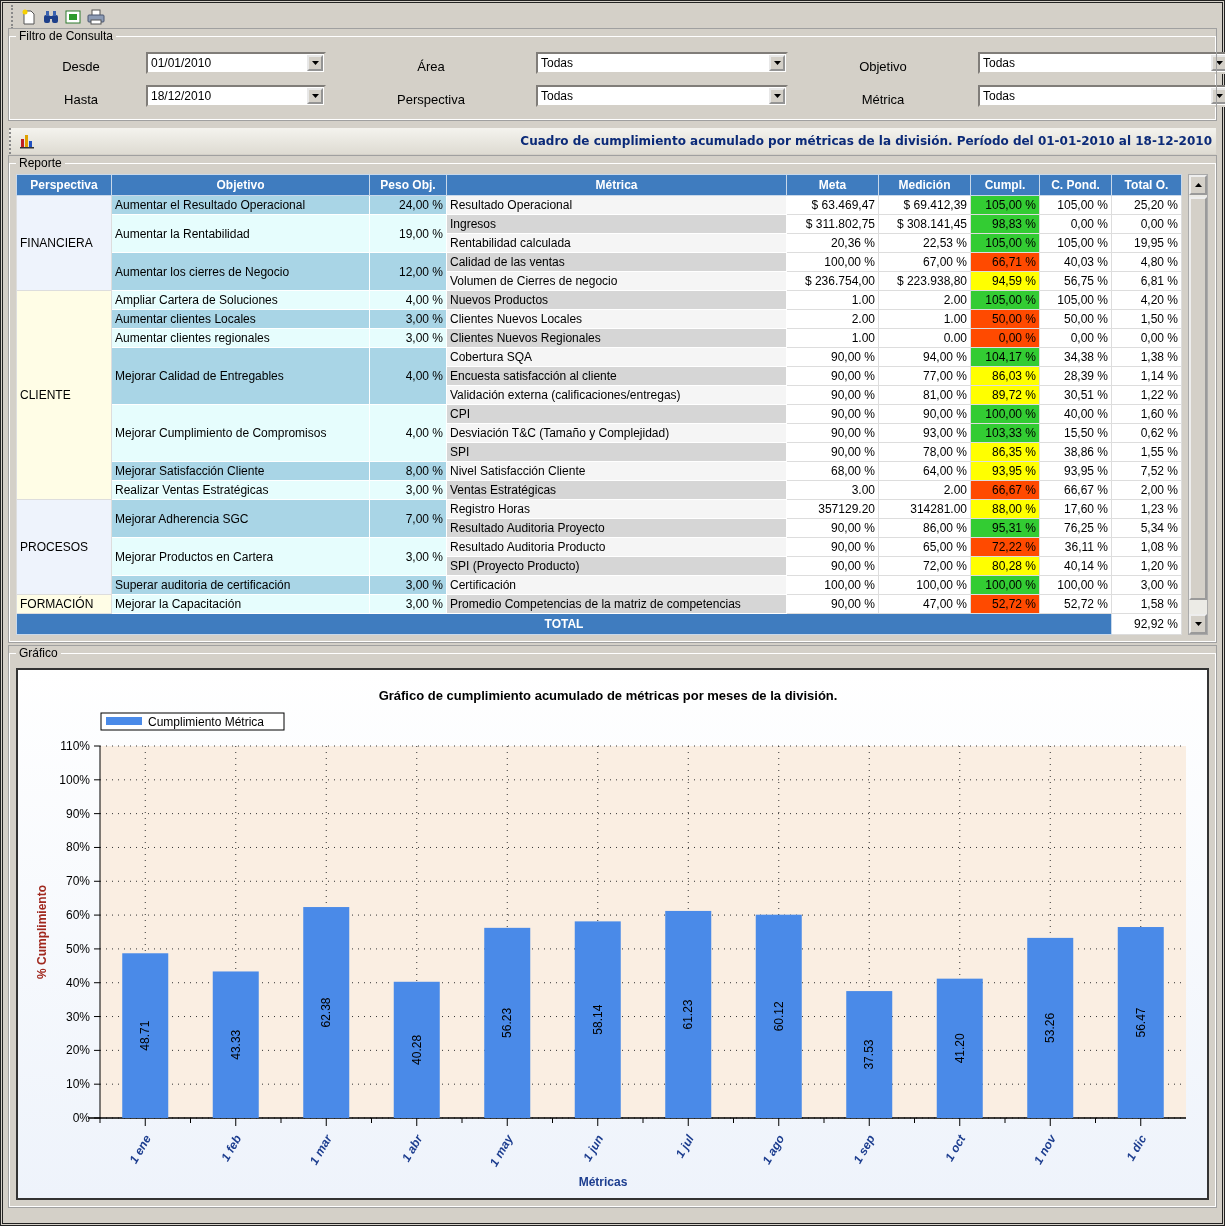 The height and width of the screenshot is (1226, 1225). Describe the element at coordinates (603, 1182) in the screenshot. I see `axis-title: Métricas` at that location.